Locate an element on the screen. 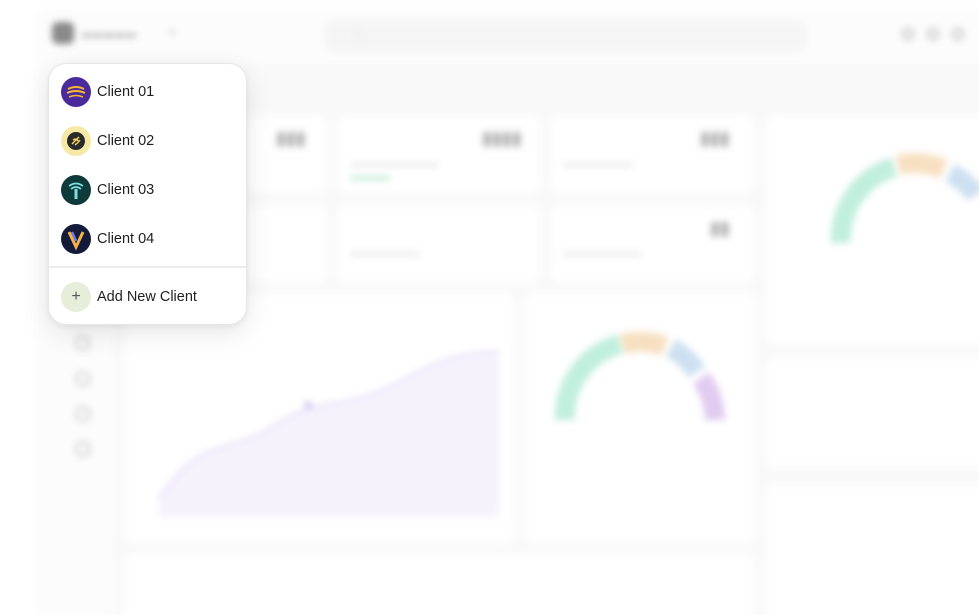 This screenshot has width=979, height=615. client-label: Client 03 is located at coordinates (126, 190).